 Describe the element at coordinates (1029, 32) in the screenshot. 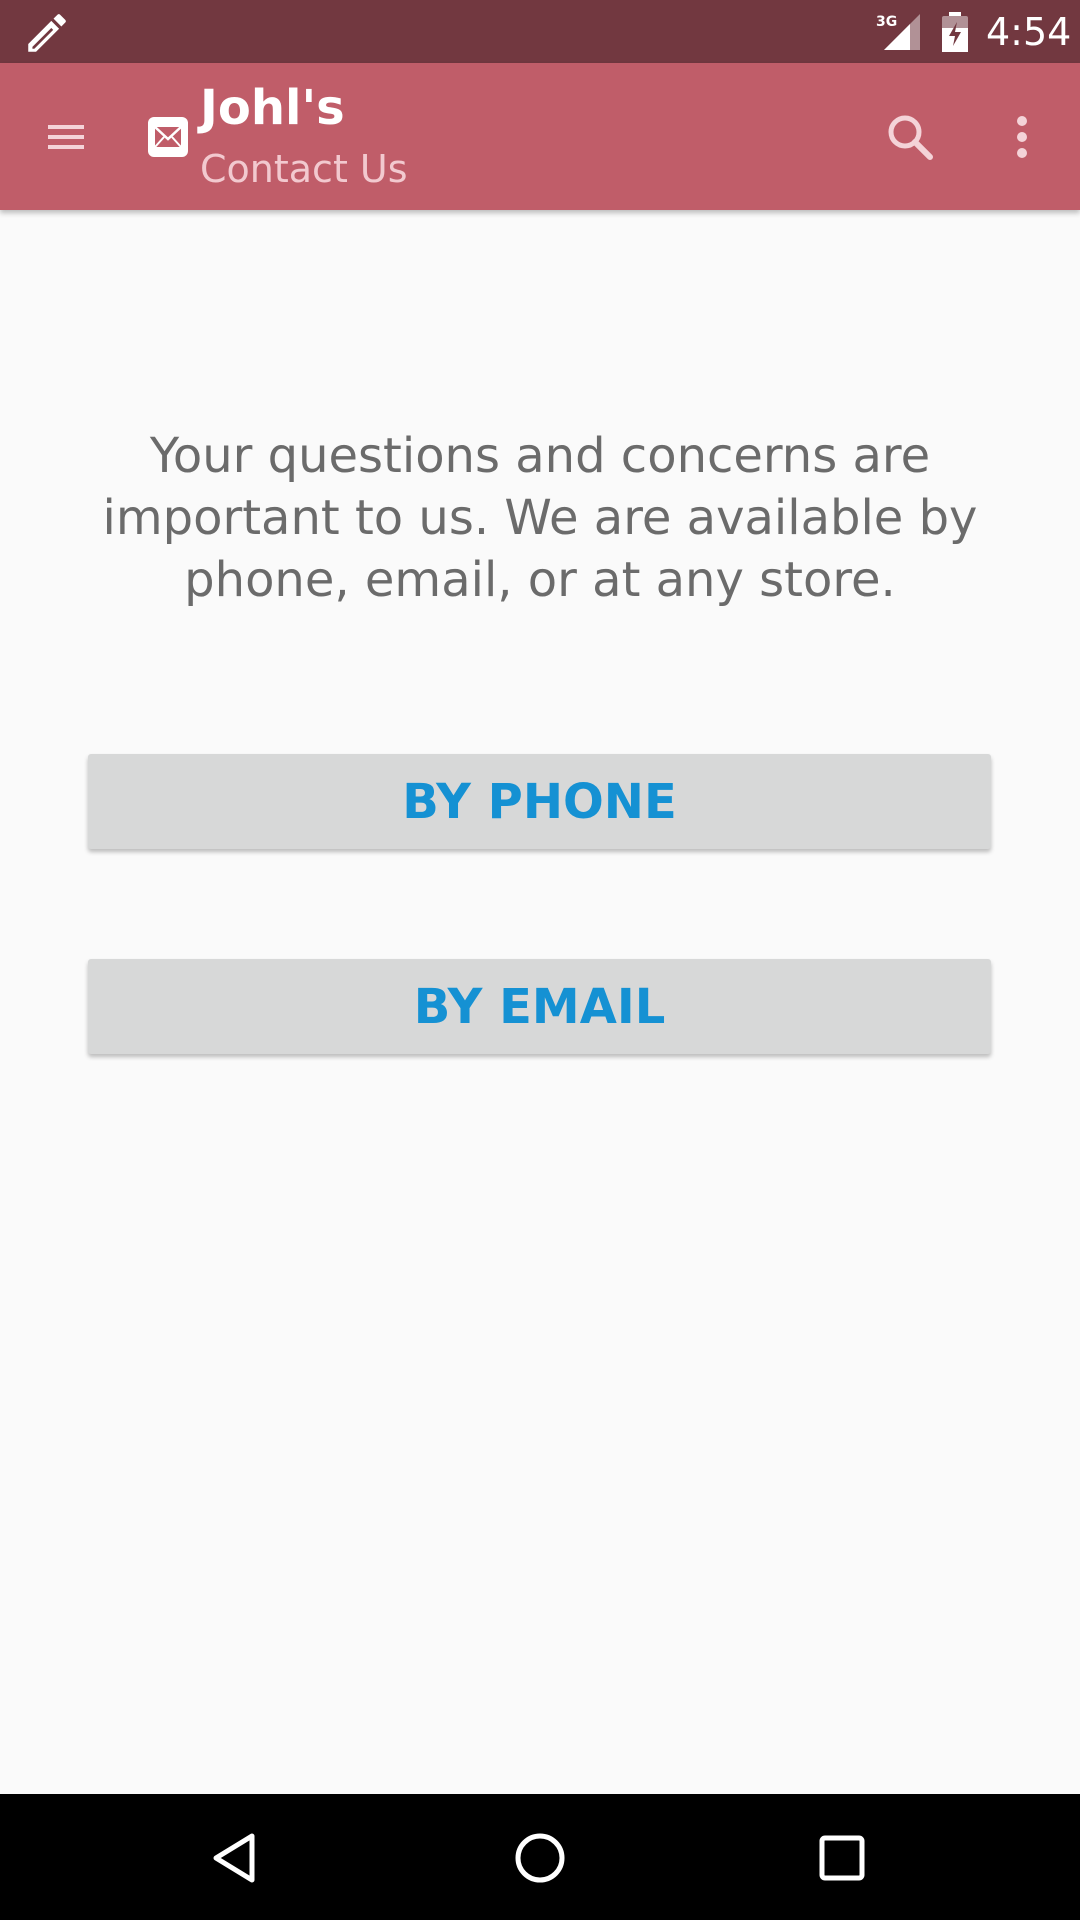

I see `clock: 4:54` at that location.